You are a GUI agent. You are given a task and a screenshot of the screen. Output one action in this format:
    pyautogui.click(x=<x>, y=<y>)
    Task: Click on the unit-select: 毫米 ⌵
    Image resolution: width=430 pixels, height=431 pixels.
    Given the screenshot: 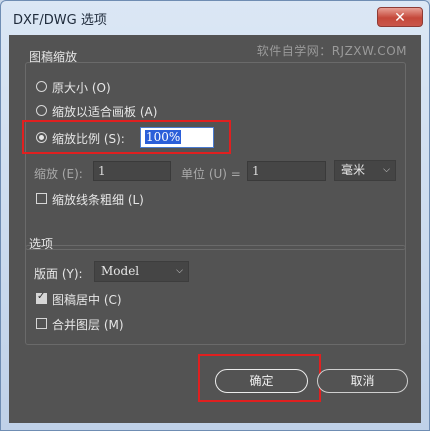 What is the action you would take?
    pyautogui.click(x=365, y=170)
    